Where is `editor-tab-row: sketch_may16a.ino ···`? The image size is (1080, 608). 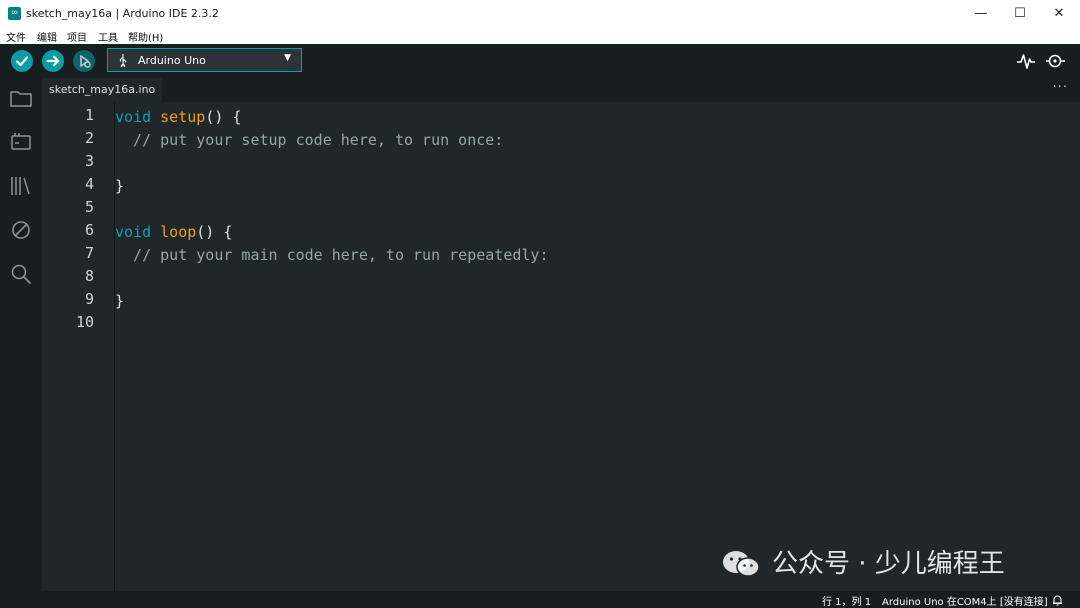
editor-tab-row: sketch_may16a.ino ··· is located at coordinates (561, 90).